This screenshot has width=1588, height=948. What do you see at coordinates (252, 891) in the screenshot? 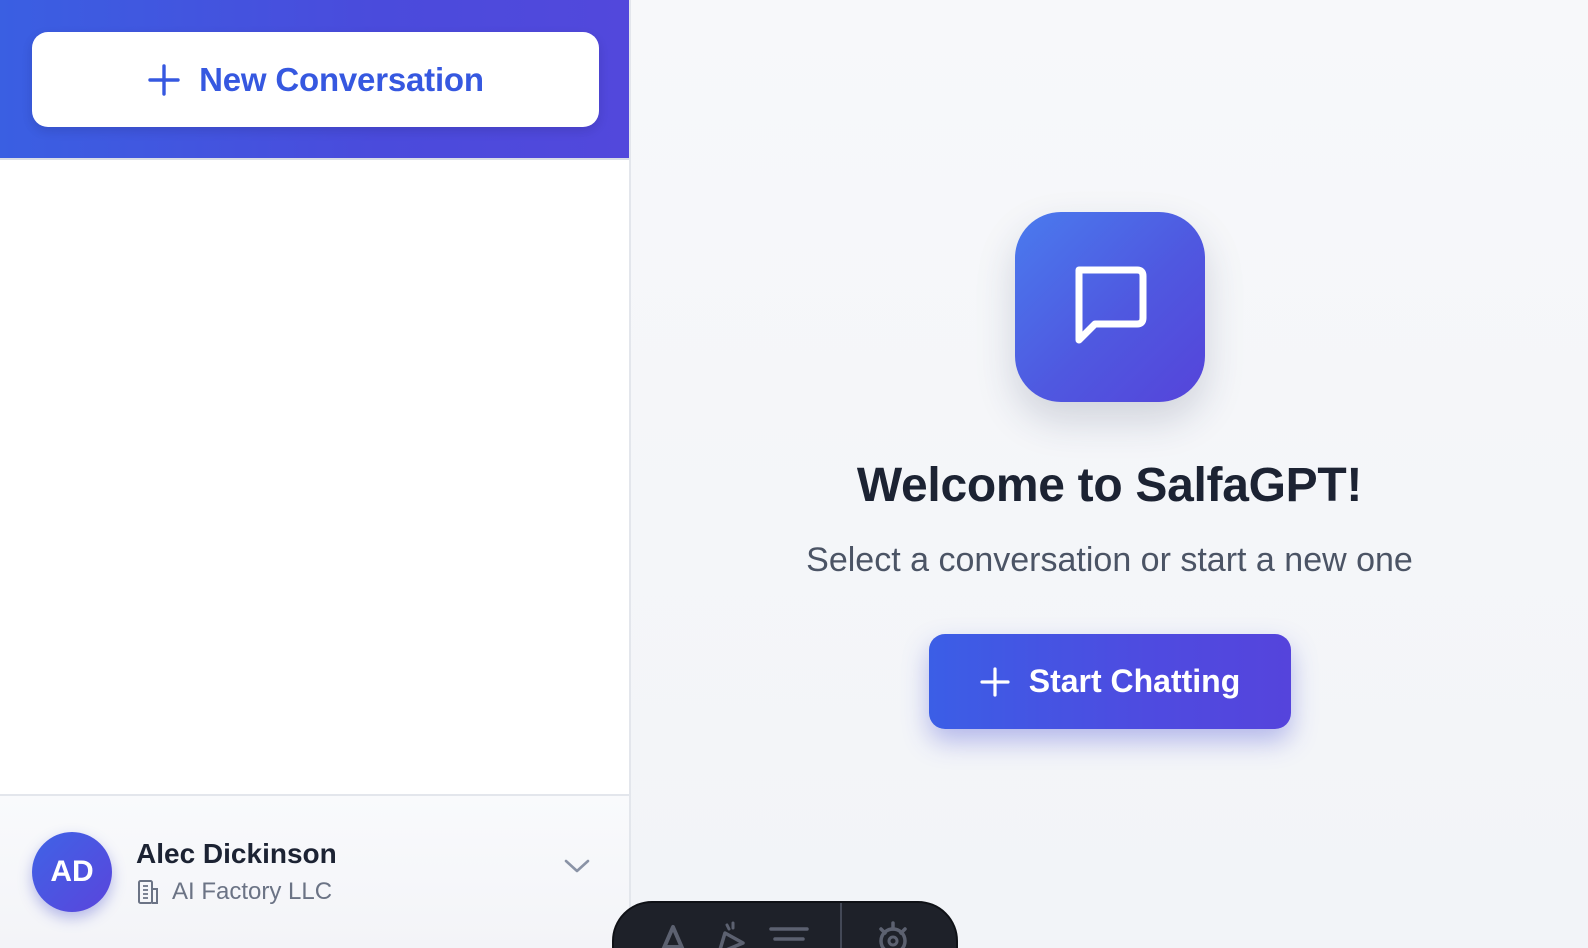
I see `organization-name: AI Factory LLC` at bounding box center [252, 891].